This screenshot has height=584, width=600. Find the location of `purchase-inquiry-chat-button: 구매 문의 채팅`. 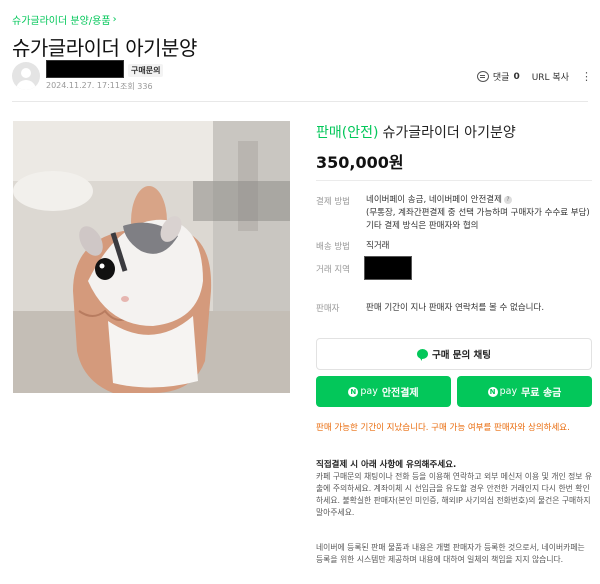

purchase-inquiry-chat-button: 구매 문의 채팅 is located at coordinates (454, 354).